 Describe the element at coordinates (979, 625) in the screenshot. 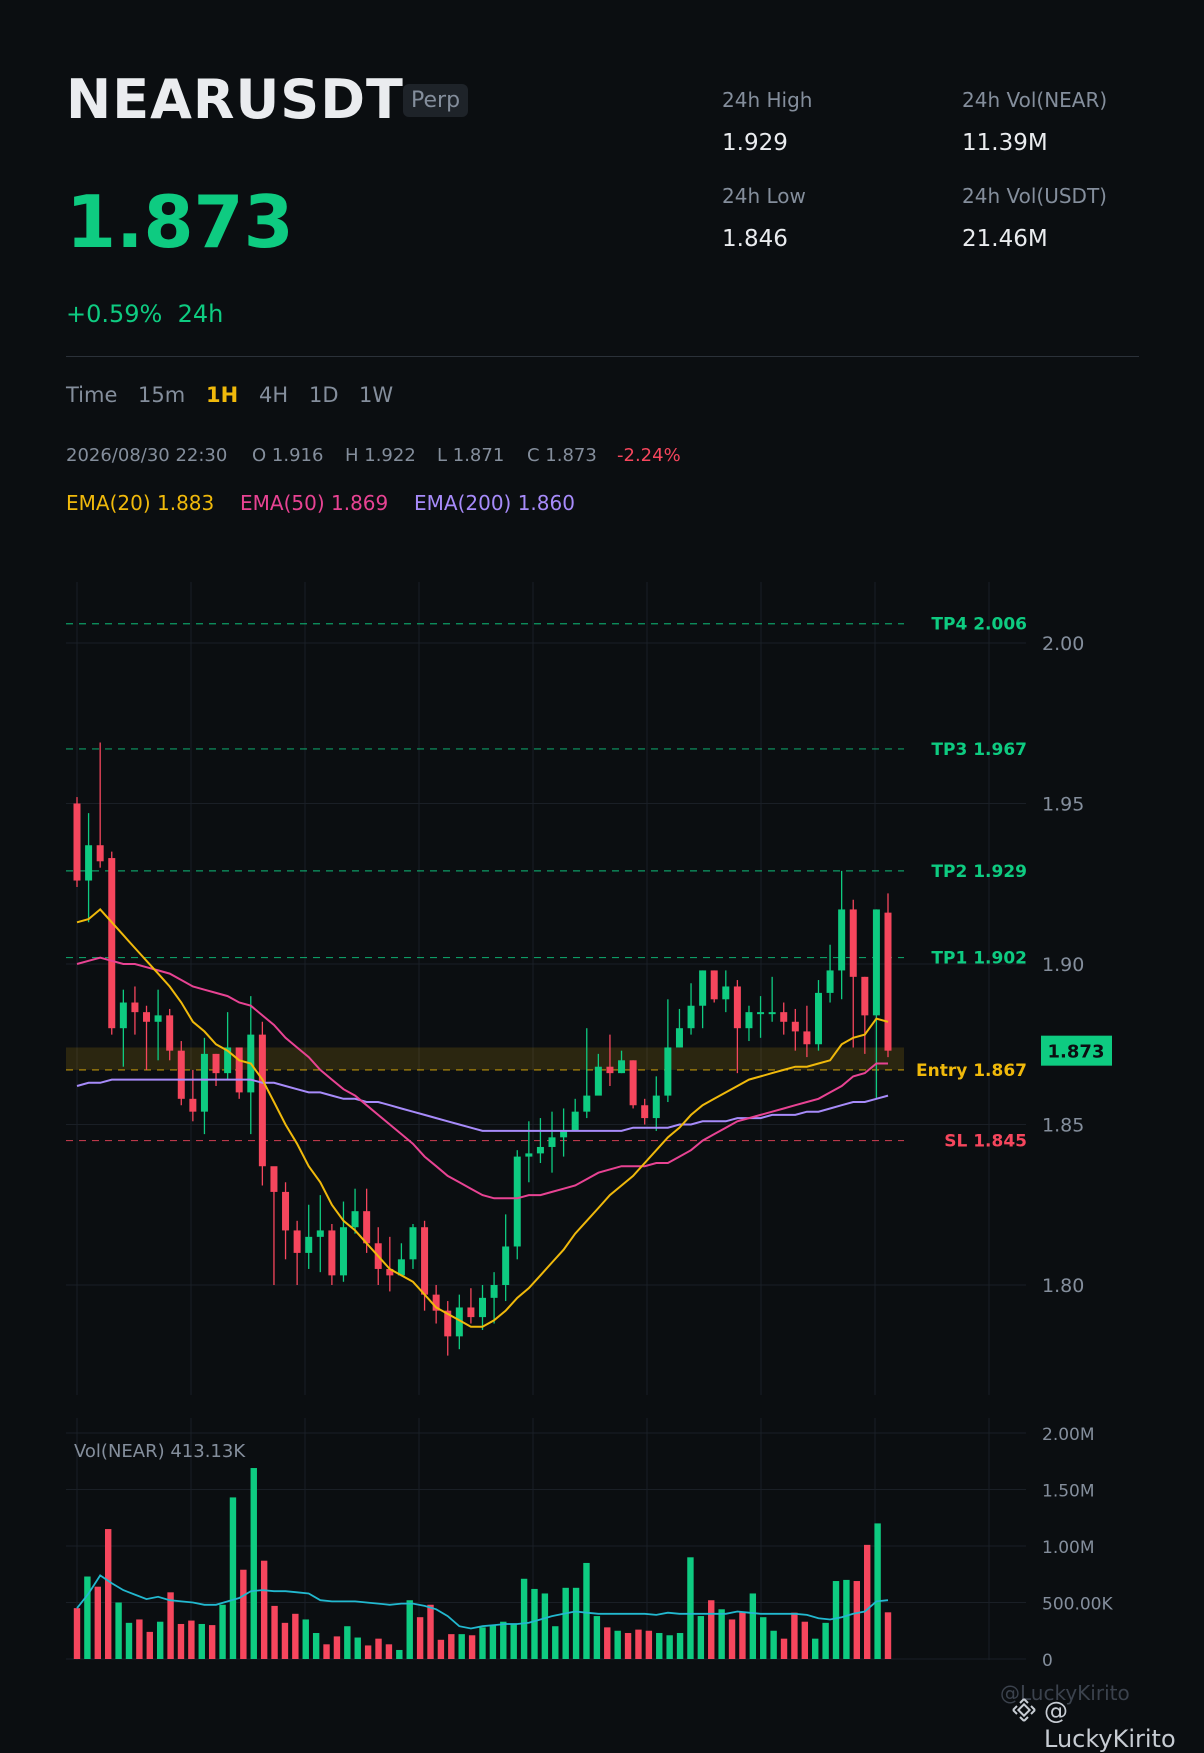

I see `level-label-tp4: TP4 2.006` at that location.